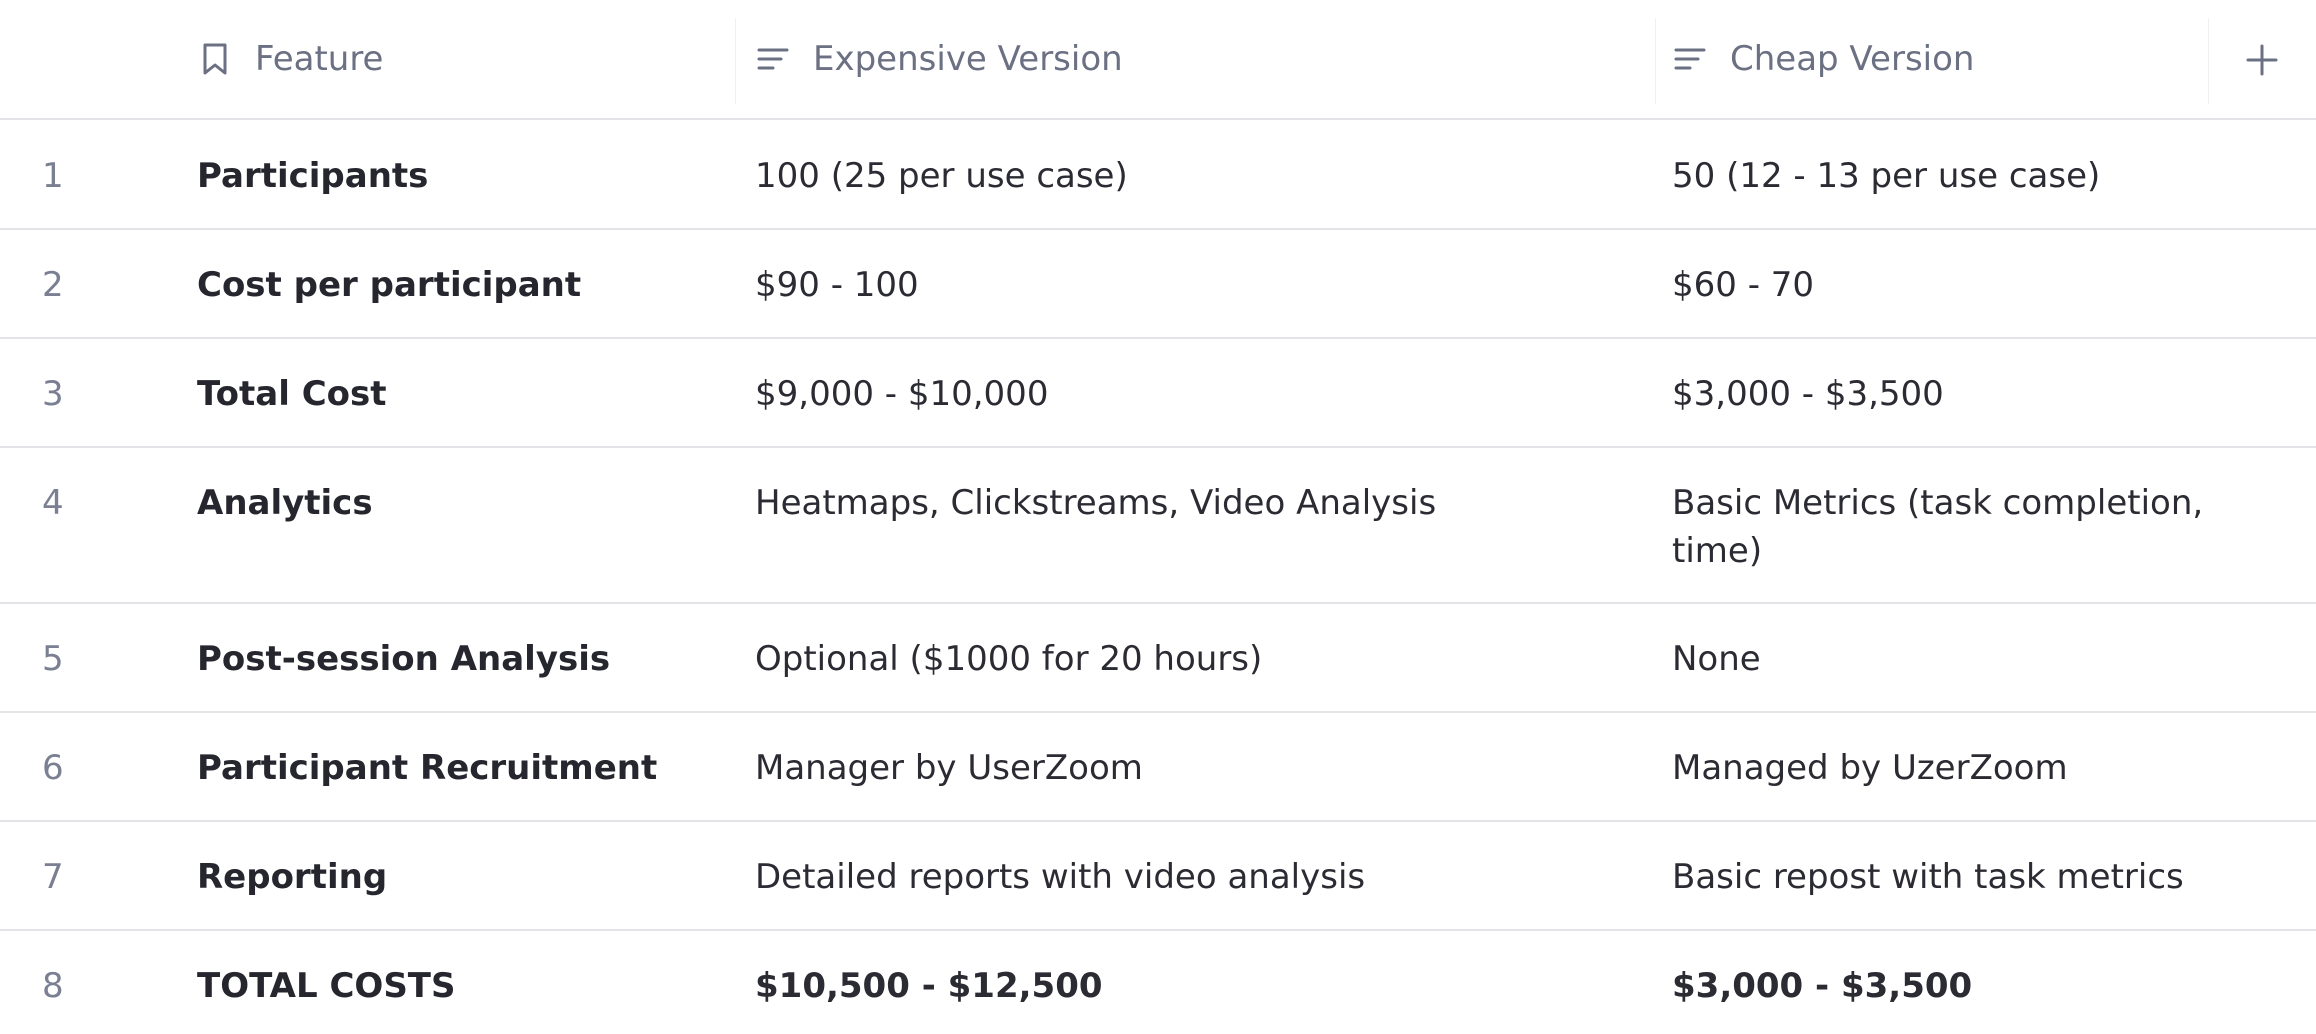 The image size is (2316, 1034). What do you see at coordinates (389, 269) in the screenshot?
I see `feature-cell: Cost per participant` at bounding box center [389, 269].